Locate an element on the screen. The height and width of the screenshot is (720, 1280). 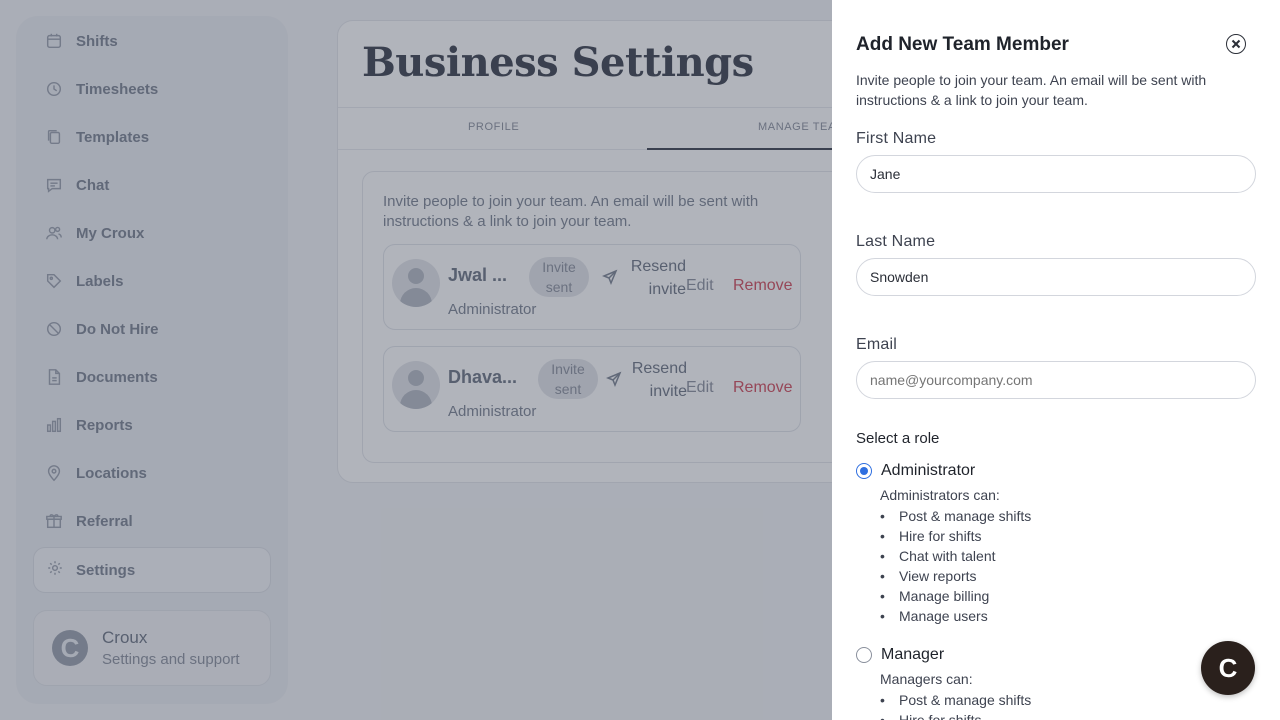
permission-list: Post & manage shifts Hire for shifts is located at coordinates (955, 705).